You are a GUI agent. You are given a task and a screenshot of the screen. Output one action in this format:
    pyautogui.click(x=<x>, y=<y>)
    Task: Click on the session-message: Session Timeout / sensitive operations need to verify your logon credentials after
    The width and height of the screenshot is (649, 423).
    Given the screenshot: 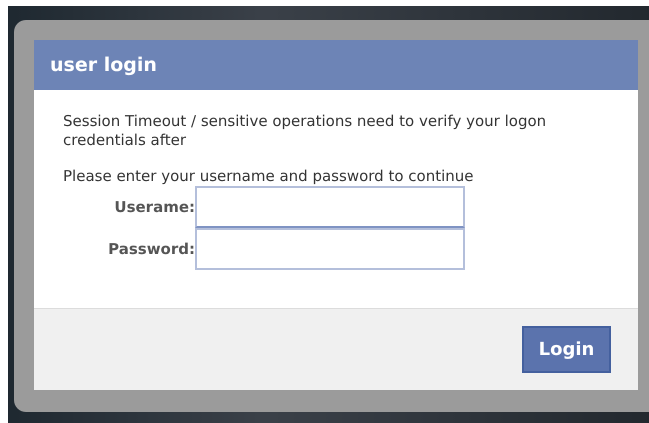 What is the action you would take?
    pyautogui.click(x=305, y=131)
    